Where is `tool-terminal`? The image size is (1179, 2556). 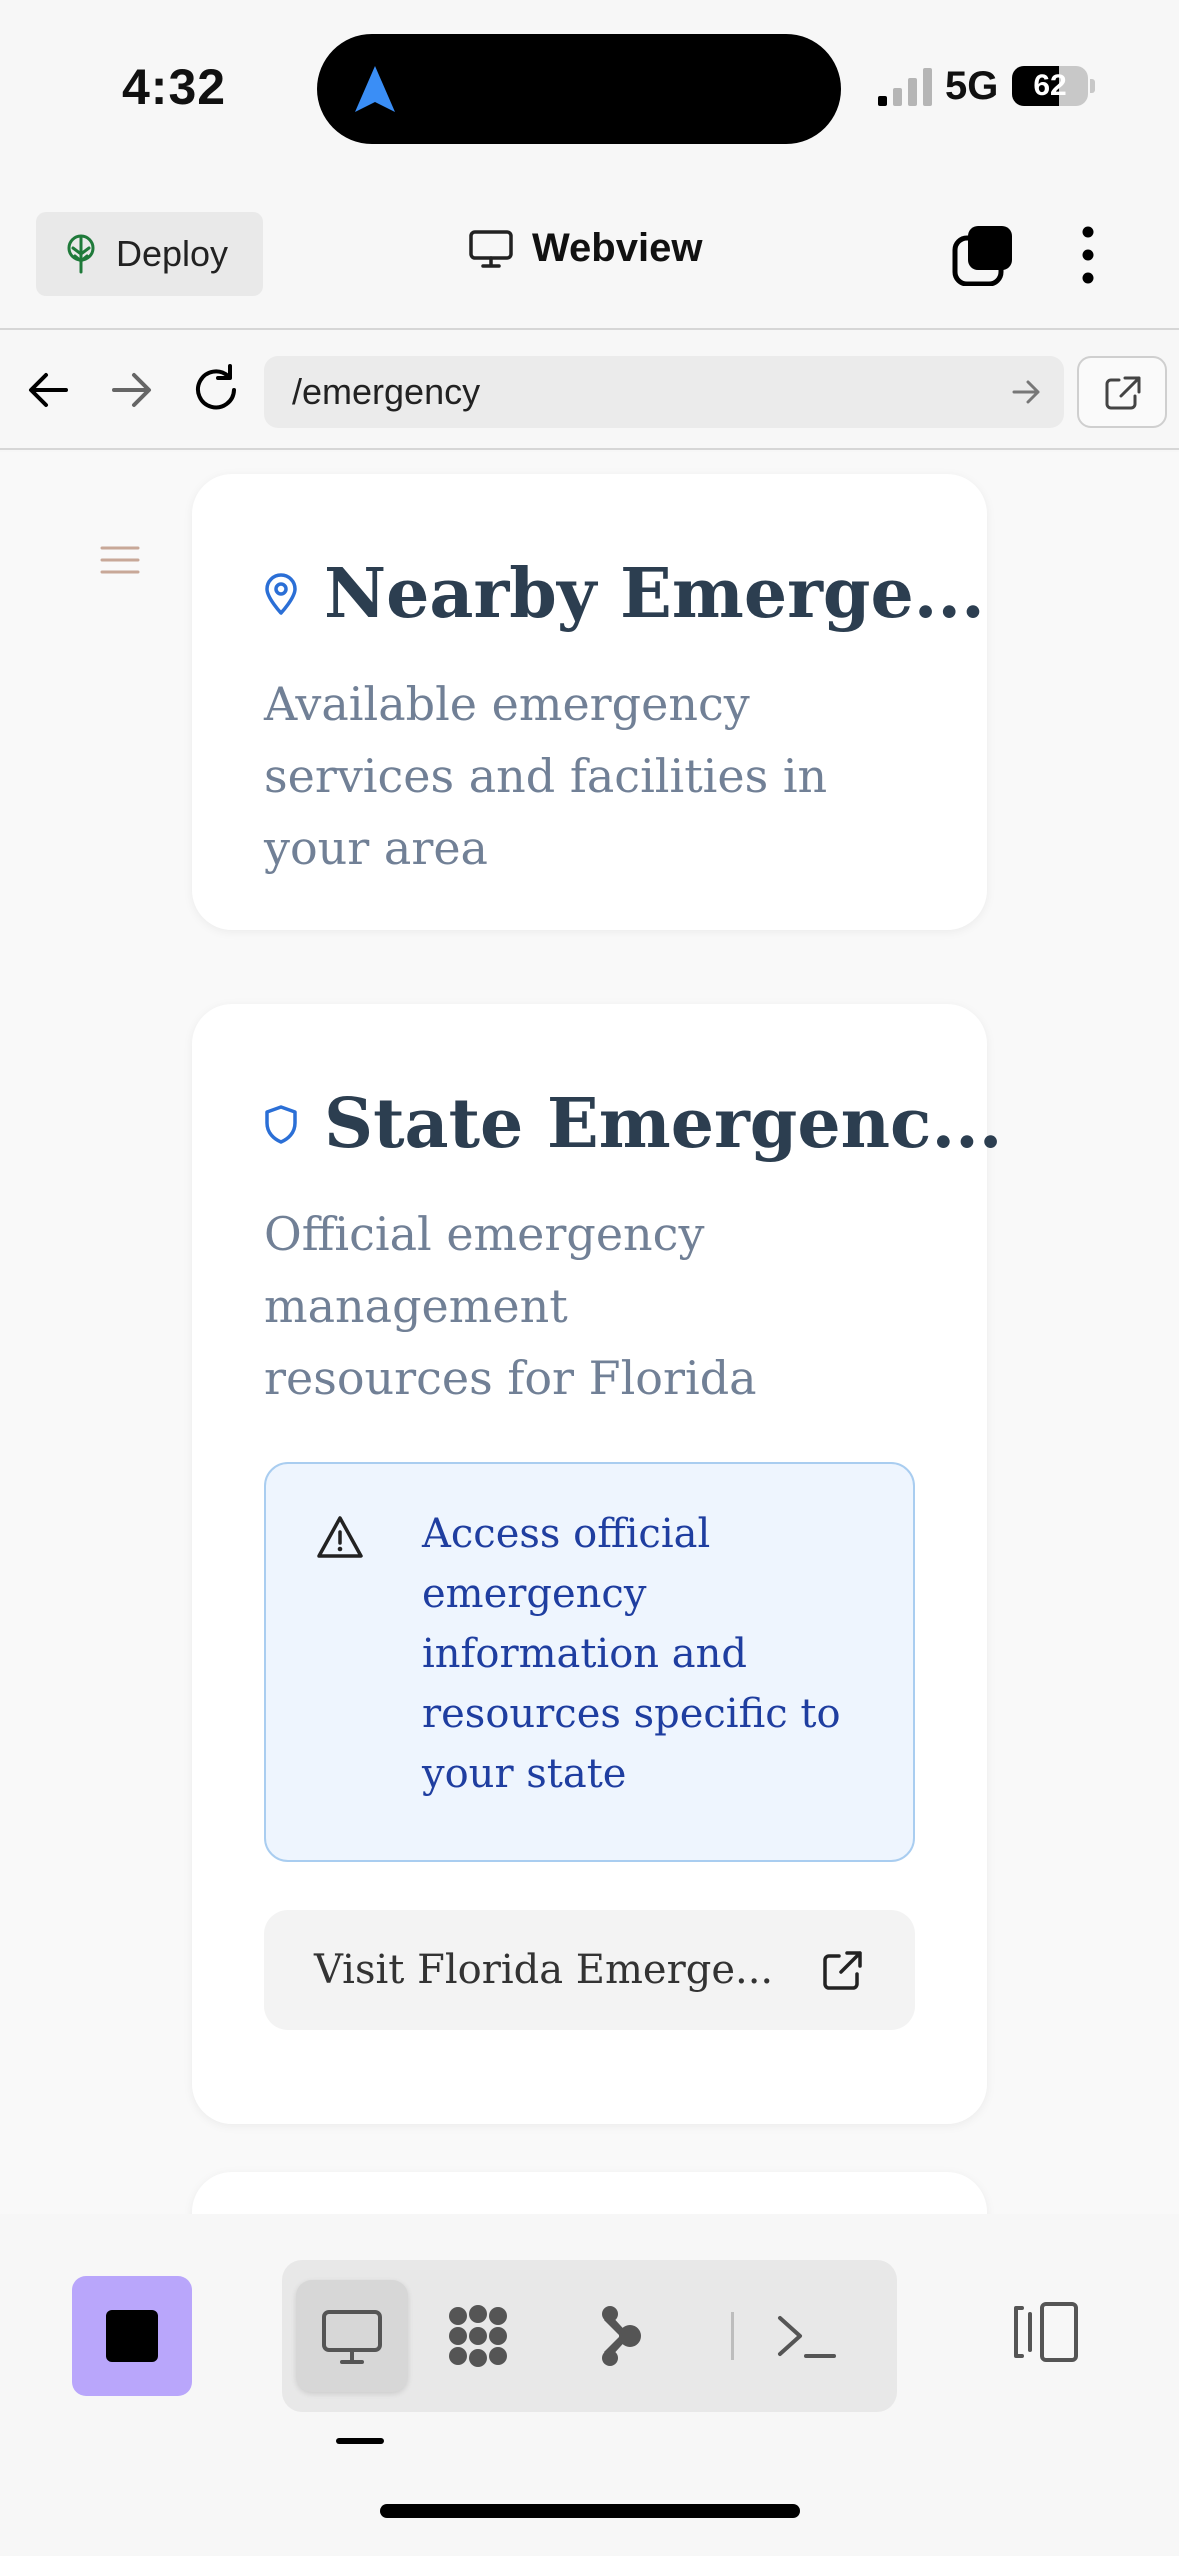 tool-terminal is located at coordinates (806, 2336).